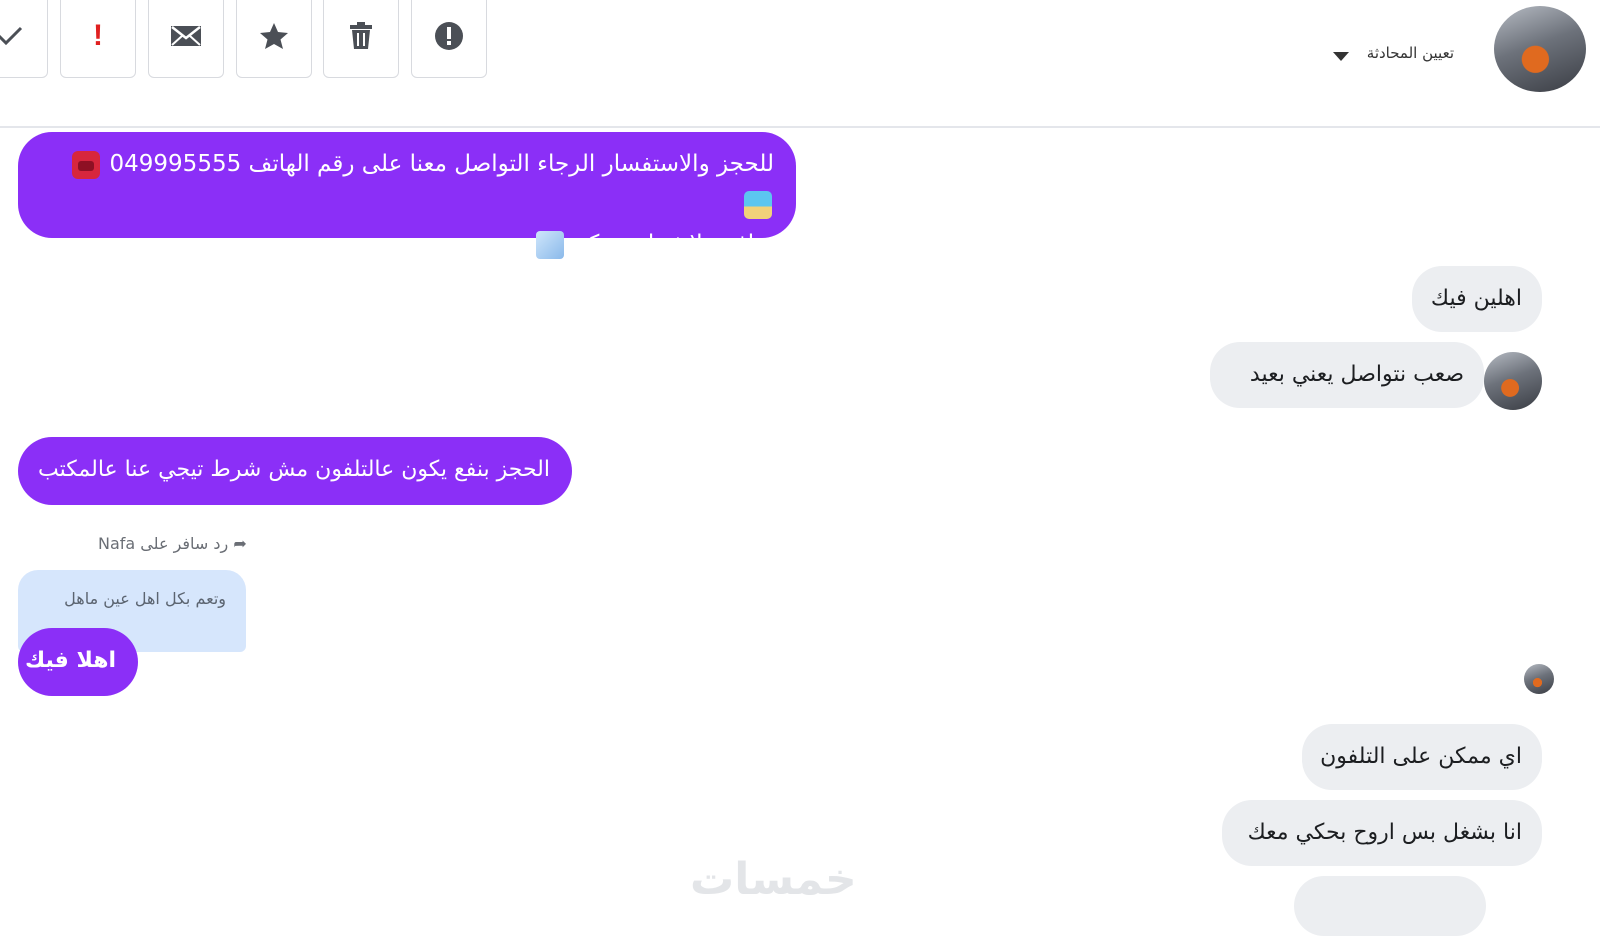  What do you see at coordinates (449, 36) in the screenshot?
I see `alert-circle-icon` at bounding box center [449, 36].